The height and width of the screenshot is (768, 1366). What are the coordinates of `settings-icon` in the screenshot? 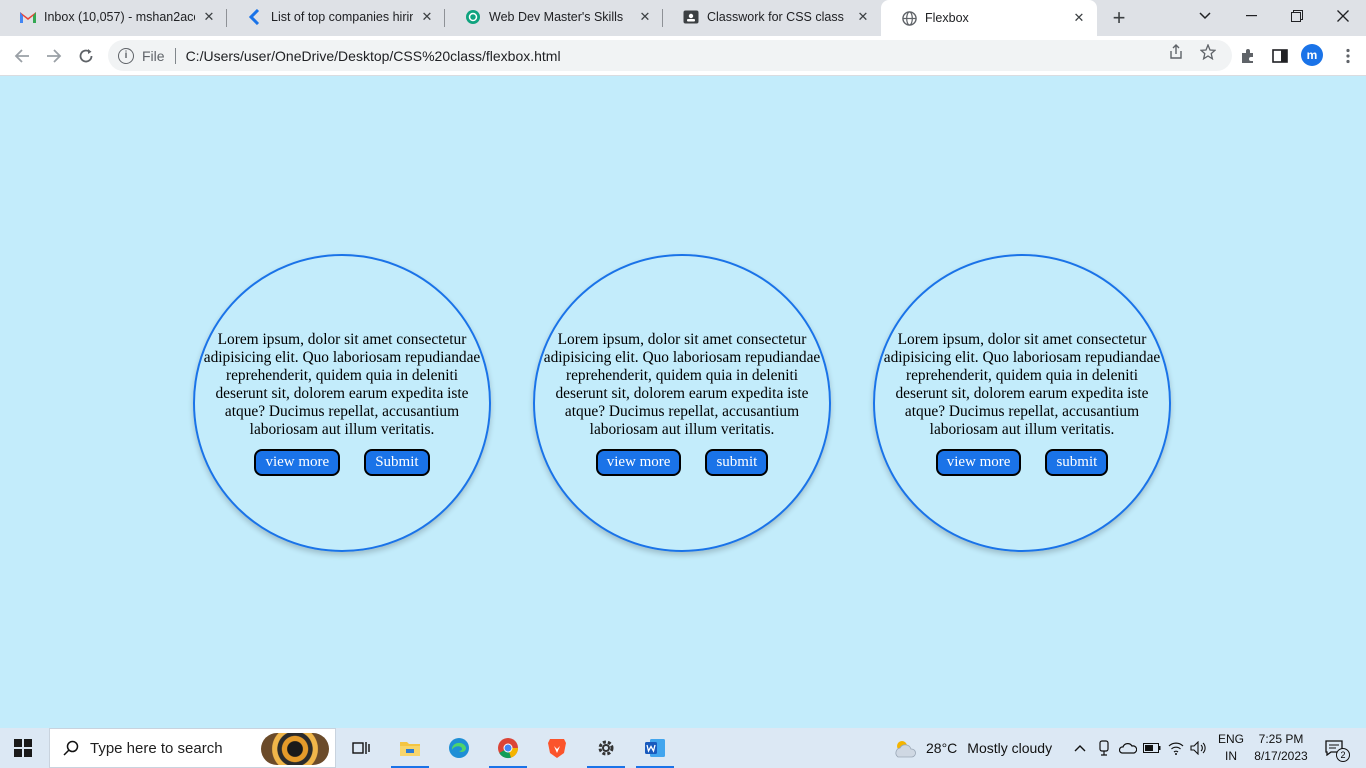 It's located at (606, 751).